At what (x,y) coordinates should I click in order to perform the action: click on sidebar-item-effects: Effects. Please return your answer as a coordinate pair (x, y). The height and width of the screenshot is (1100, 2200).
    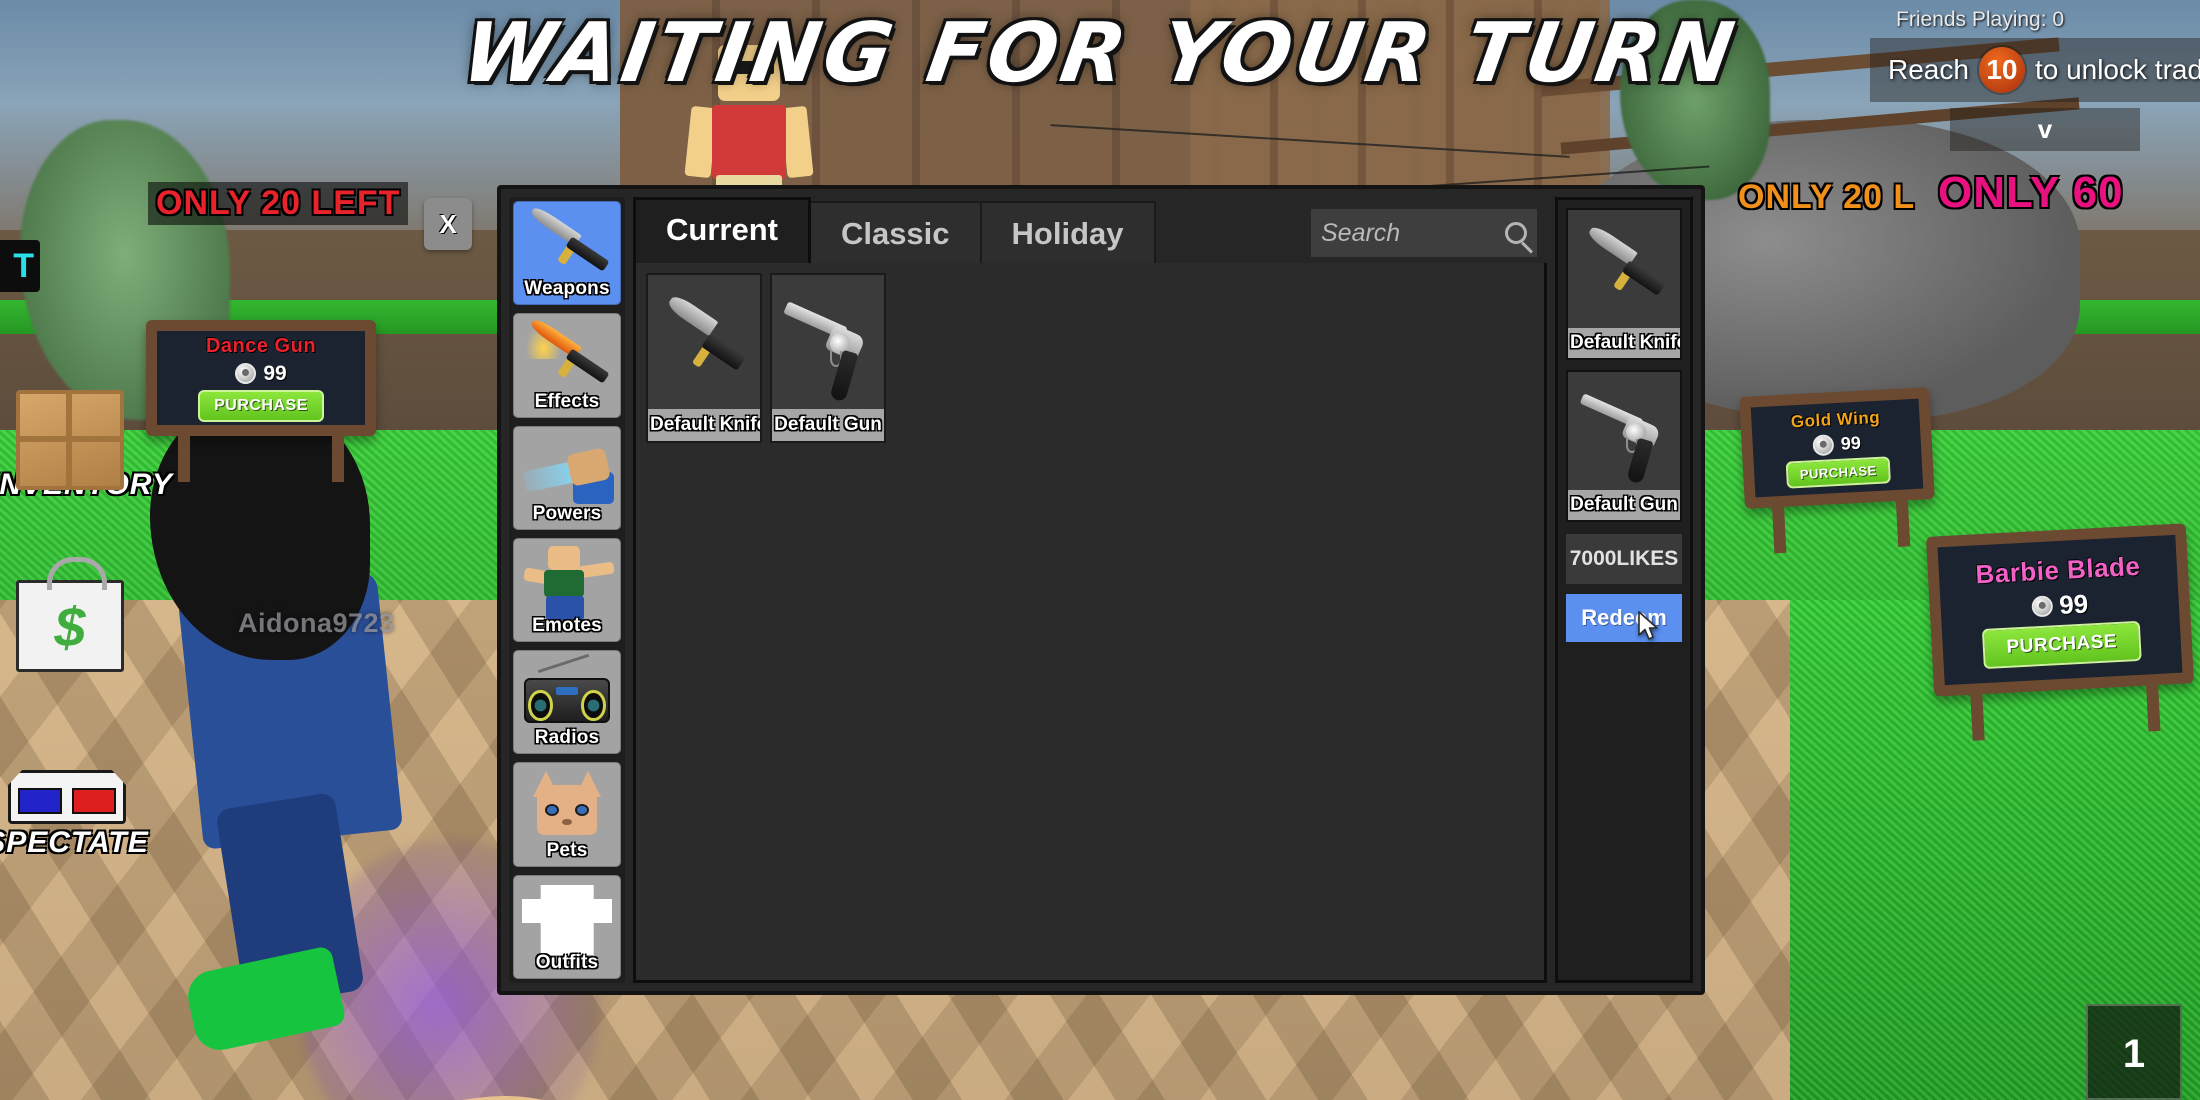
    Looking at the image, I should click on (567, 365).